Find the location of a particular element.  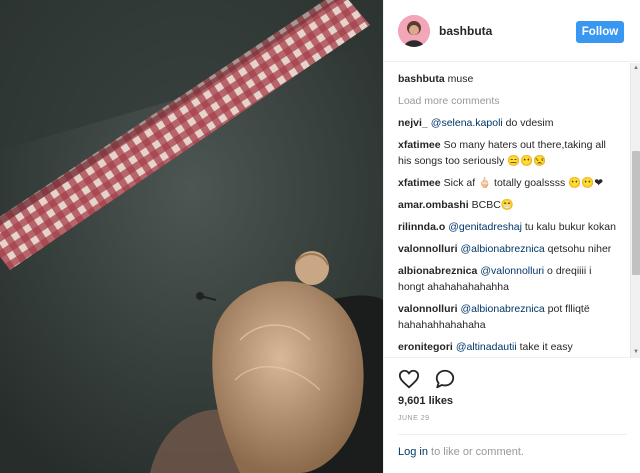

load-more-comments-link: Load more comments is located at coordinates (509, 101).